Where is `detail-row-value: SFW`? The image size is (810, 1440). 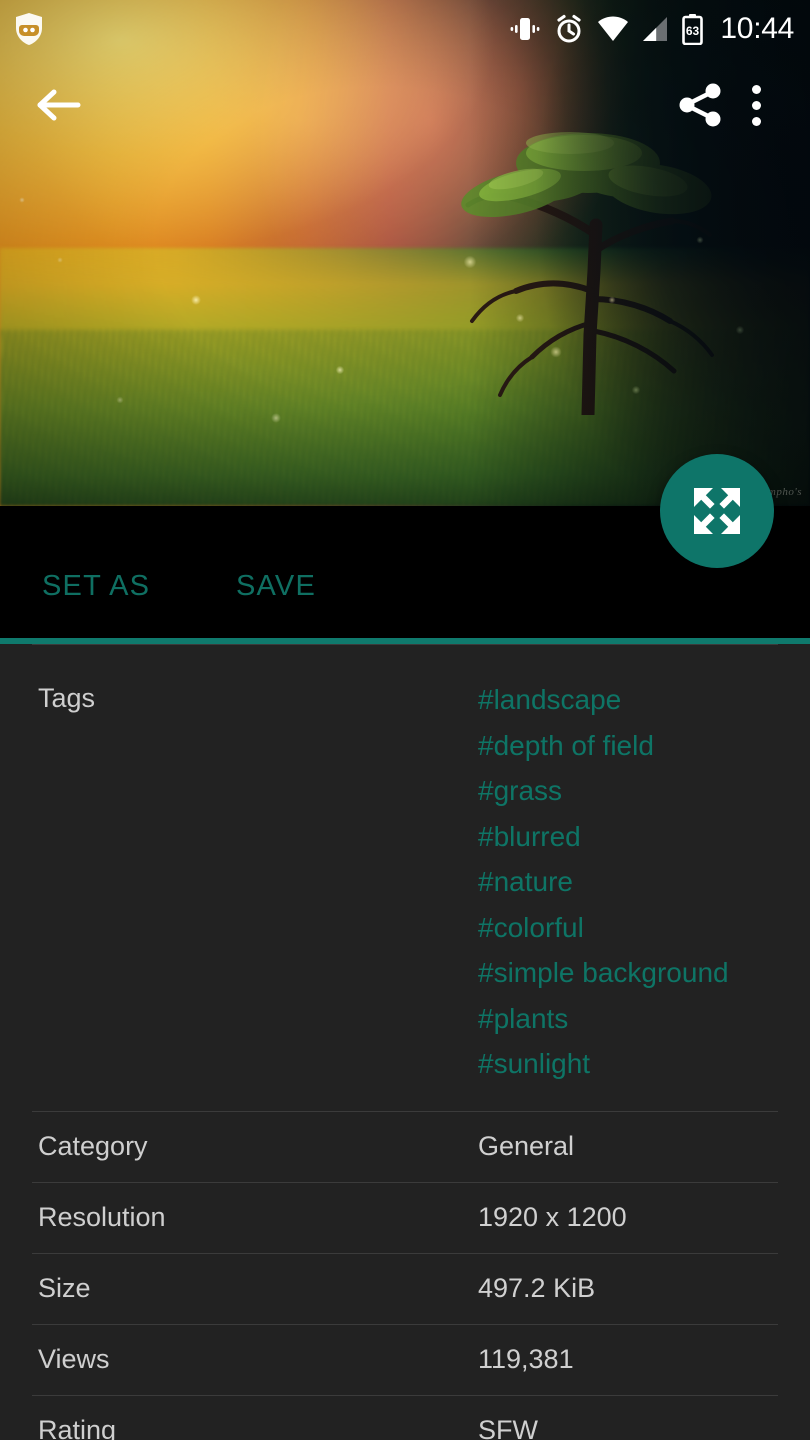
detail-row-value: SFW is located at coordinates (508, 1427).